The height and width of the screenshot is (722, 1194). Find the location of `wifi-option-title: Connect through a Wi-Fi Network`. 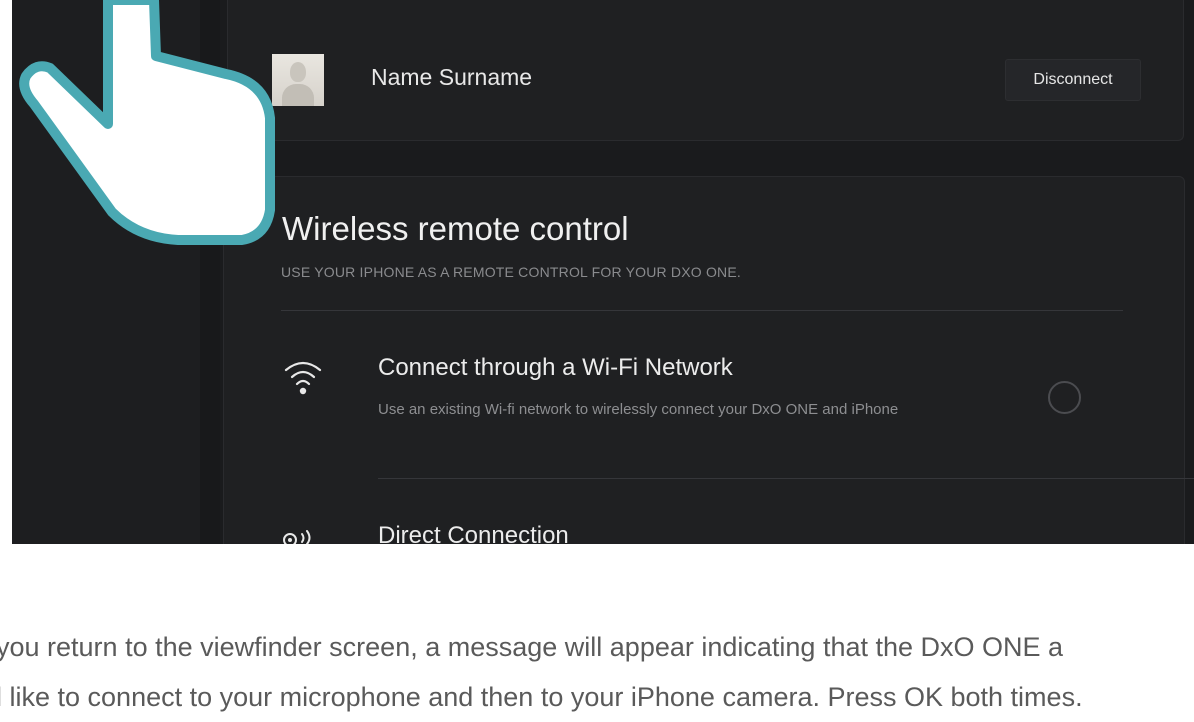

wifi-option-title: Connect through a Wi-Fi Network is located at coordinates (555, 368).